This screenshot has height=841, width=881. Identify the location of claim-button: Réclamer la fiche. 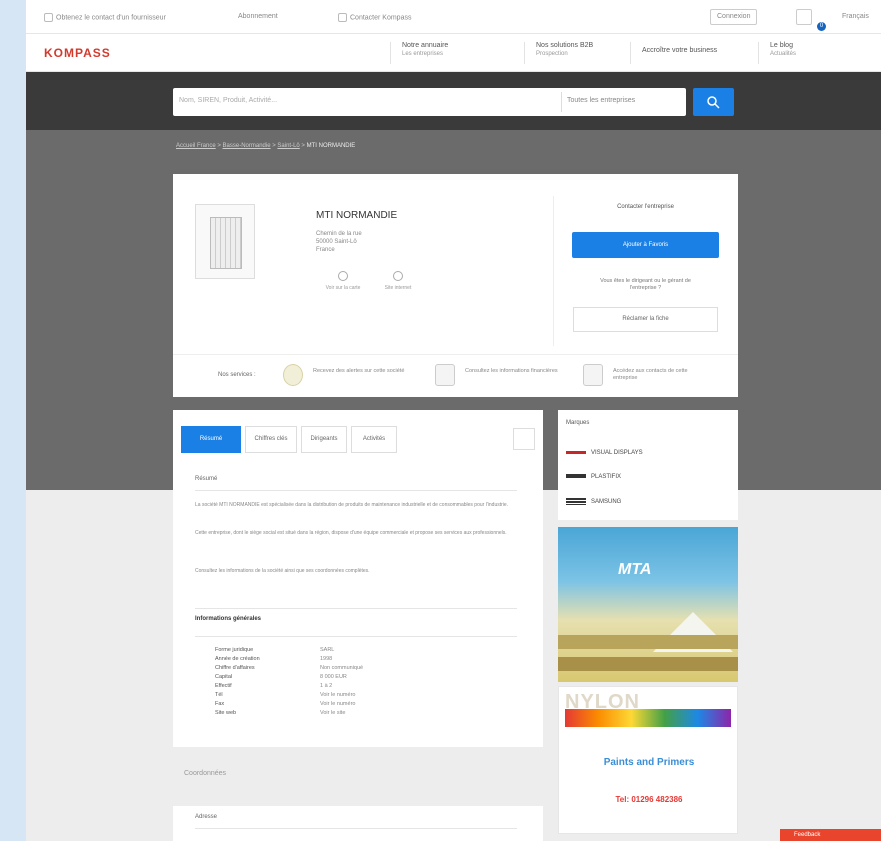
(645, 319).